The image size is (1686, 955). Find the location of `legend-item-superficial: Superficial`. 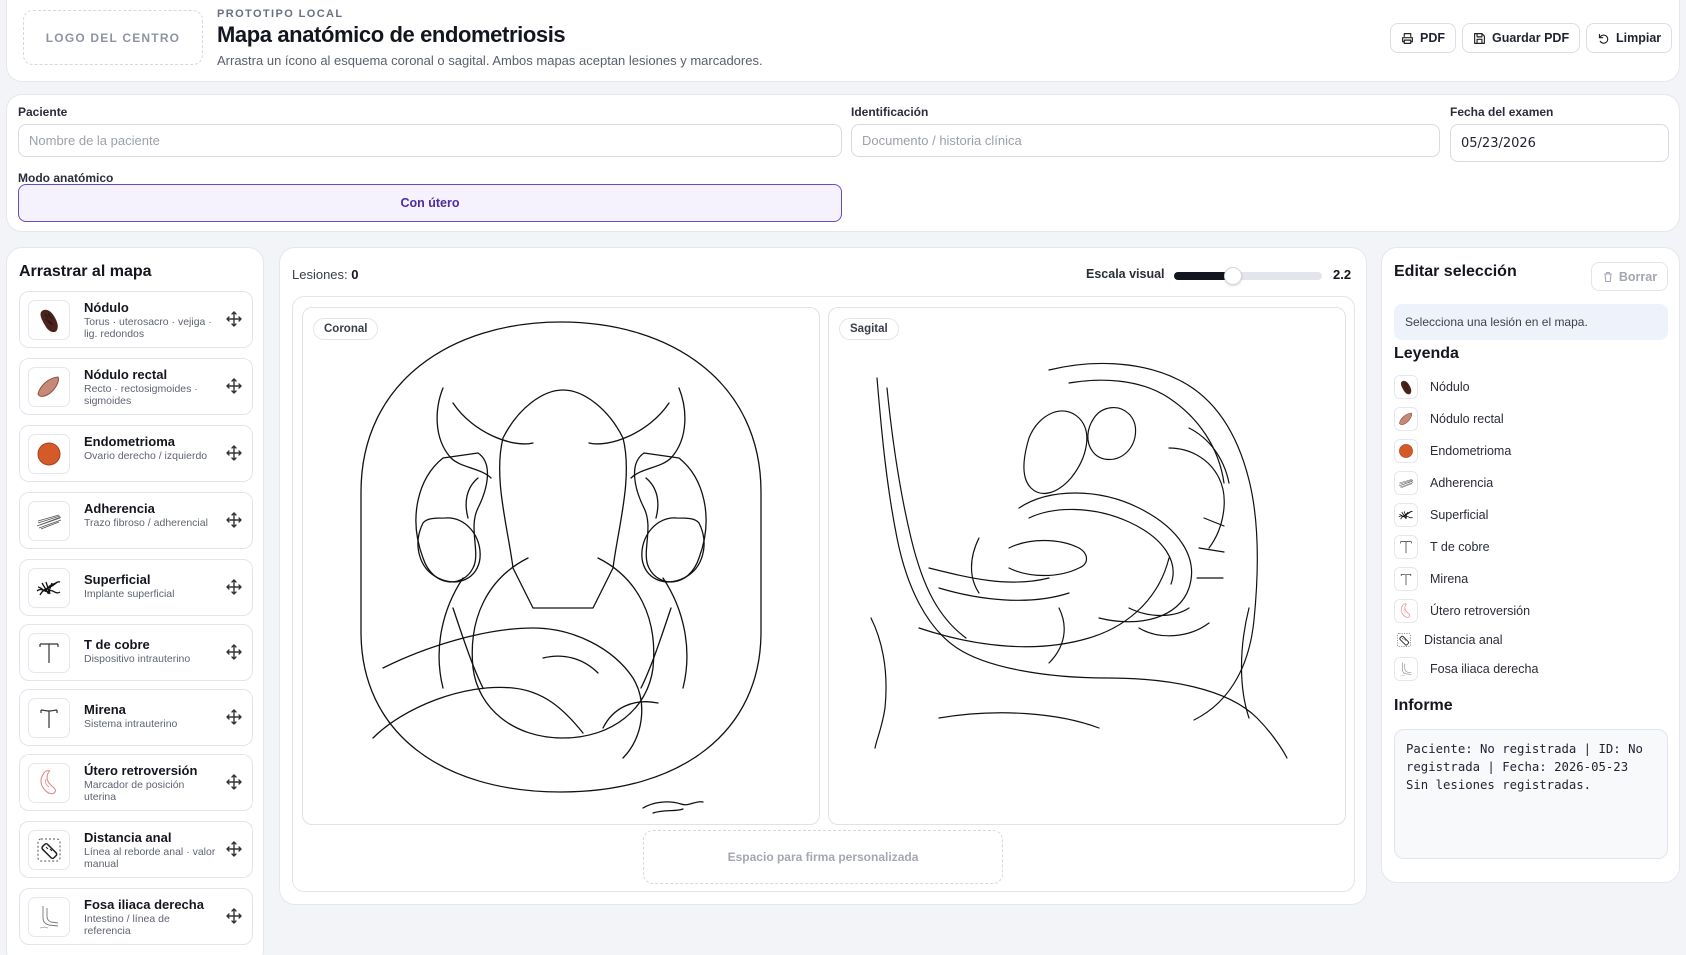

legend-item-superficial: Superficial is located at coordinates (1441, 515).